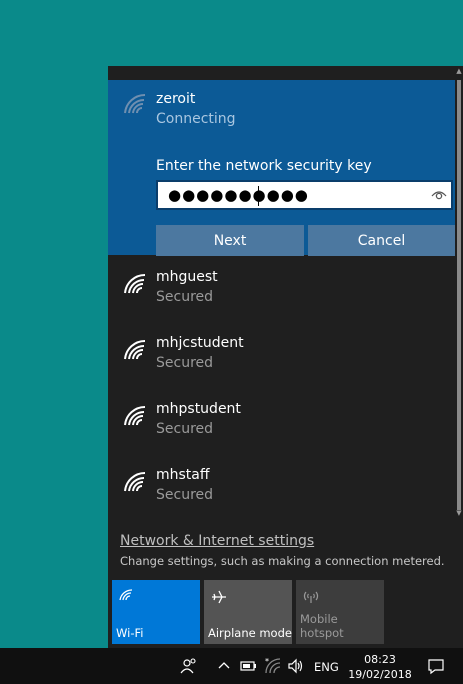 The width and height of the screenshot is (463, 684). I want to click on network-name: mhjcstudent, so click(200, 343).